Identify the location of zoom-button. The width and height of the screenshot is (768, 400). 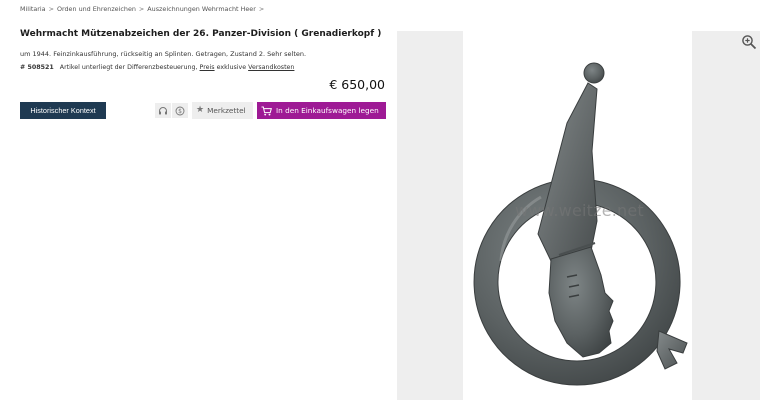
(749, 42).